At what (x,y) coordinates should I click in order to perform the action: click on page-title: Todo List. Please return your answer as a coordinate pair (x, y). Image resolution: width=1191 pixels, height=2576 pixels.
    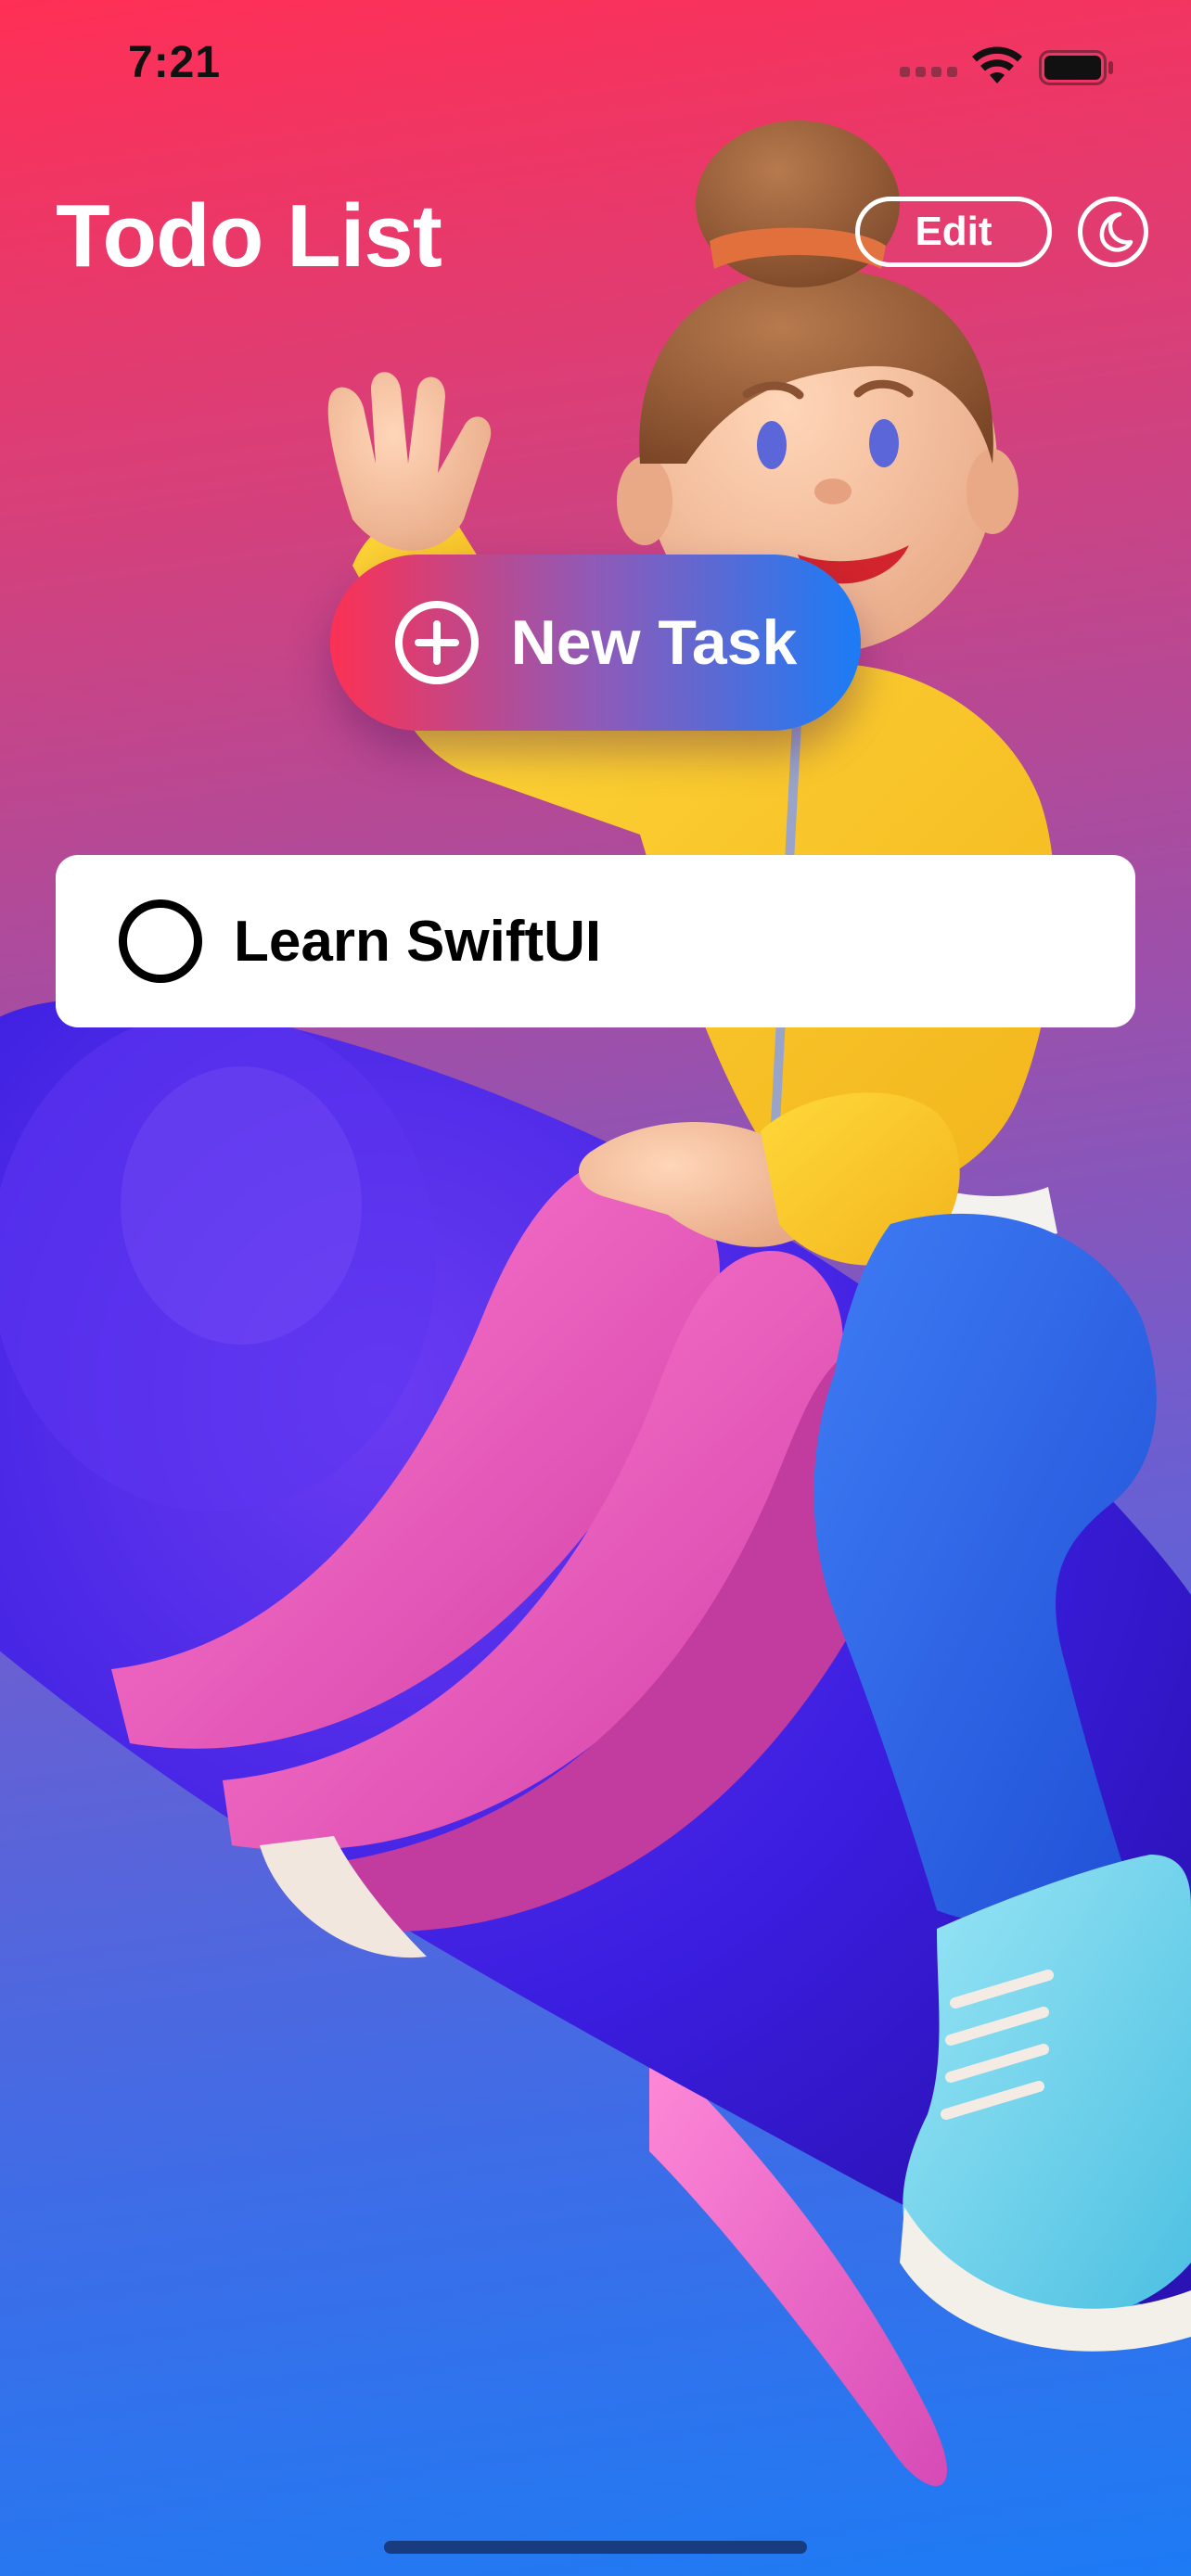
    Looking at the image, I should click on (249, 236).